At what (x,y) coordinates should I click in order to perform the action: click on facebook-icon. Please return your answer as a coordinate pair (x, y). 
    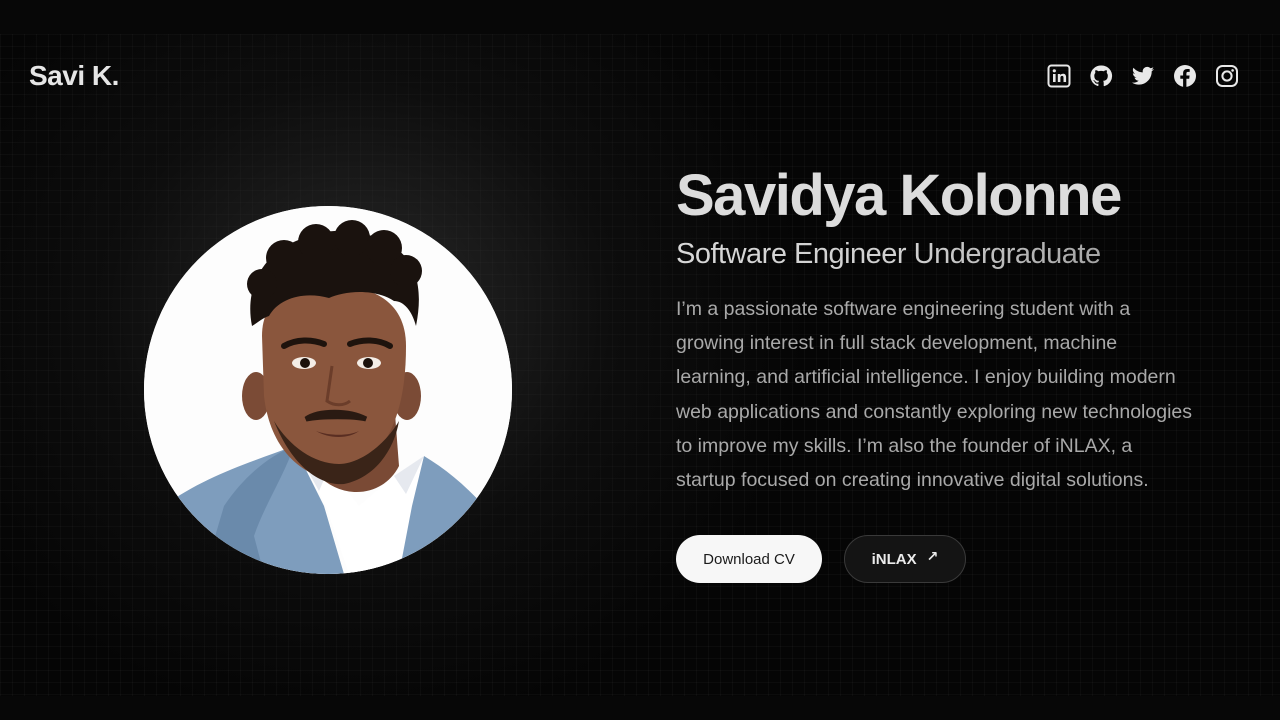
    Looking at the image, I should click on (1185, 76).